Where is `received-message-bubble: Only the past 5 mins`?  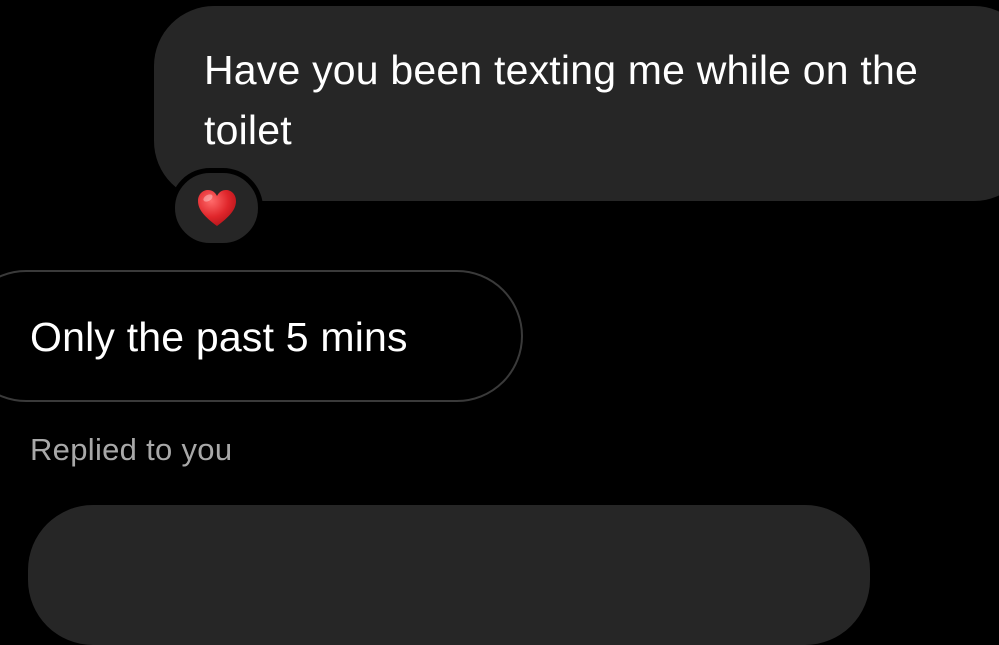 received-message-bubble: Only the past 5 mins is located at coordinates (261, 336).